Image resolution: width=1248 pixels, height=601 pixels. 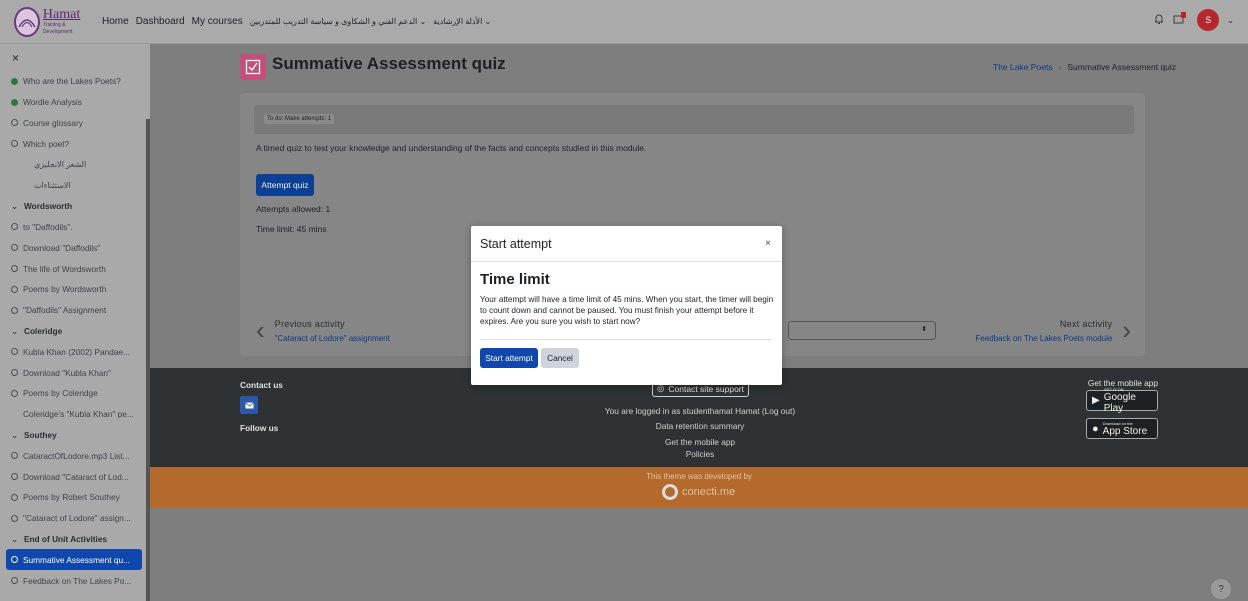 I want to click on sidebar-item-label: Who are the Lakes Poets?, so click(x=72, y=81).